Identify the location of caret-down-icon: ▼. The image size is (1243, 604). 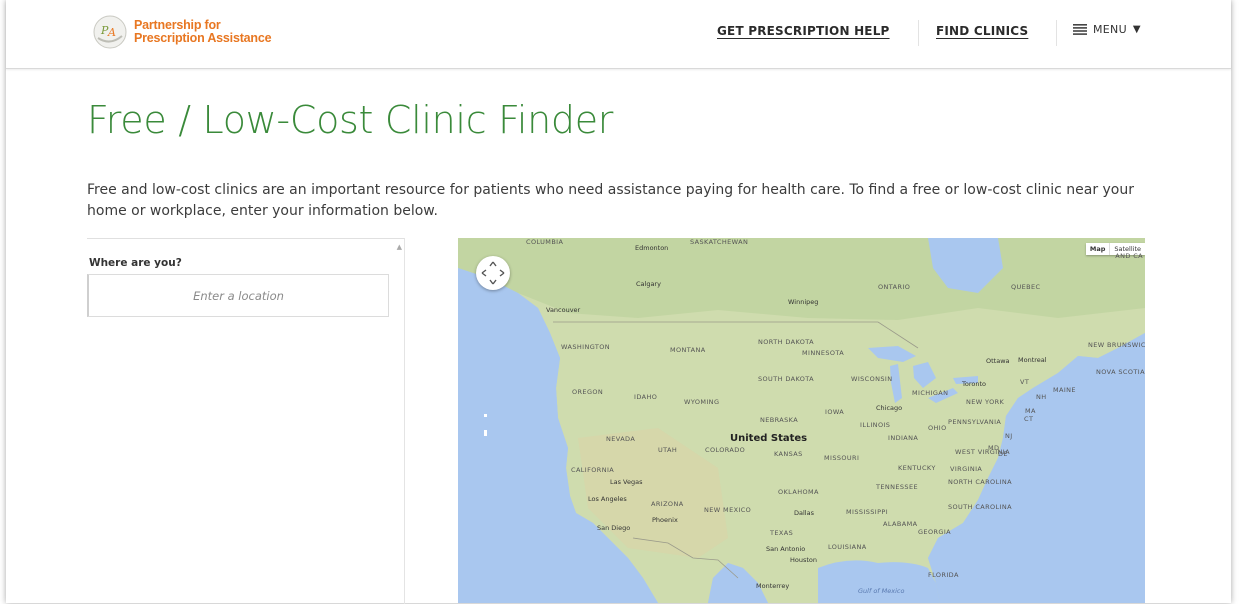
(1136, 29).